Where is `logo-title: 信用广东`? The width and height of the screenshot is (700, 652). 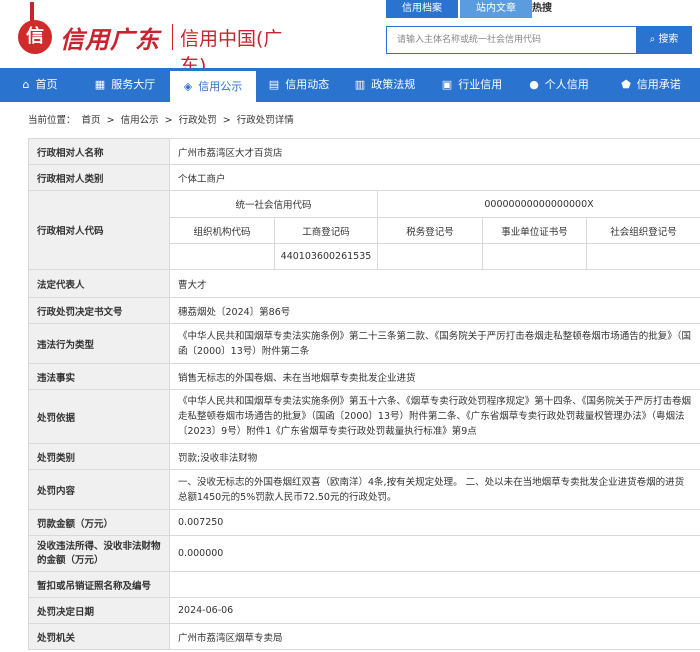 logo-title: 信用广东 is located at coordinates (110, 39).